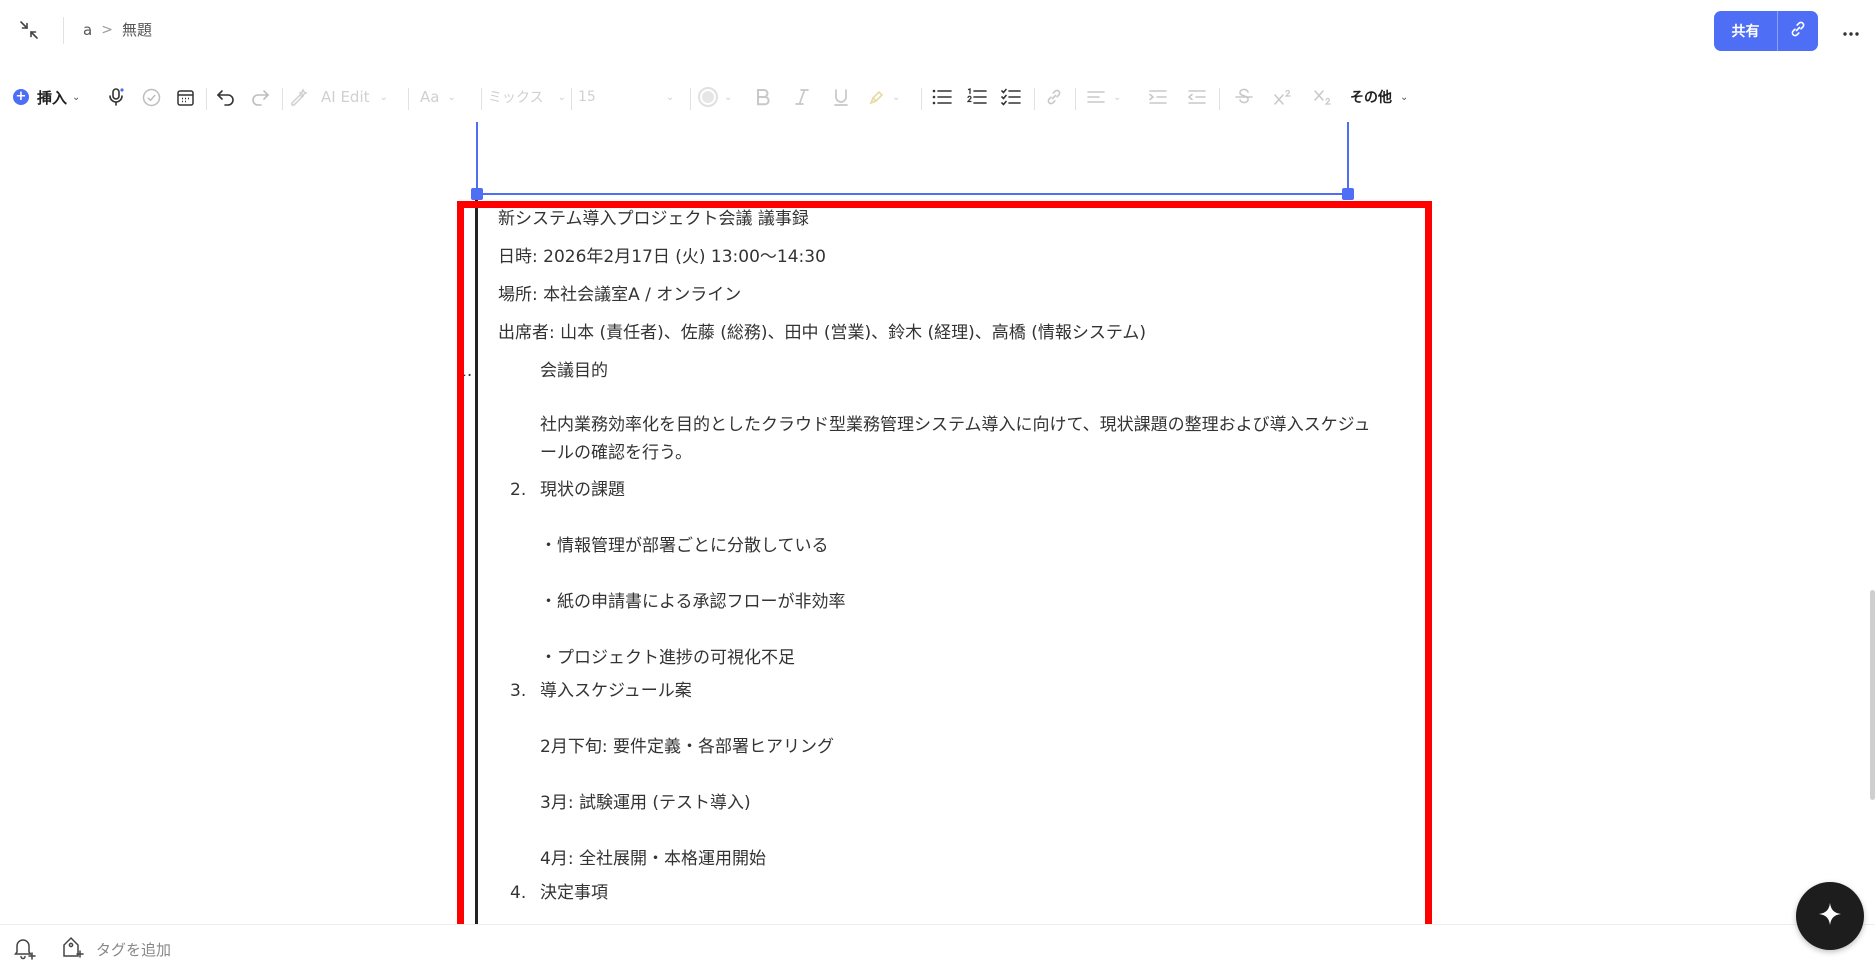 The image size is (1875, 971). I want to click on ai-edit-label: AI Edit, so click(345, 97).